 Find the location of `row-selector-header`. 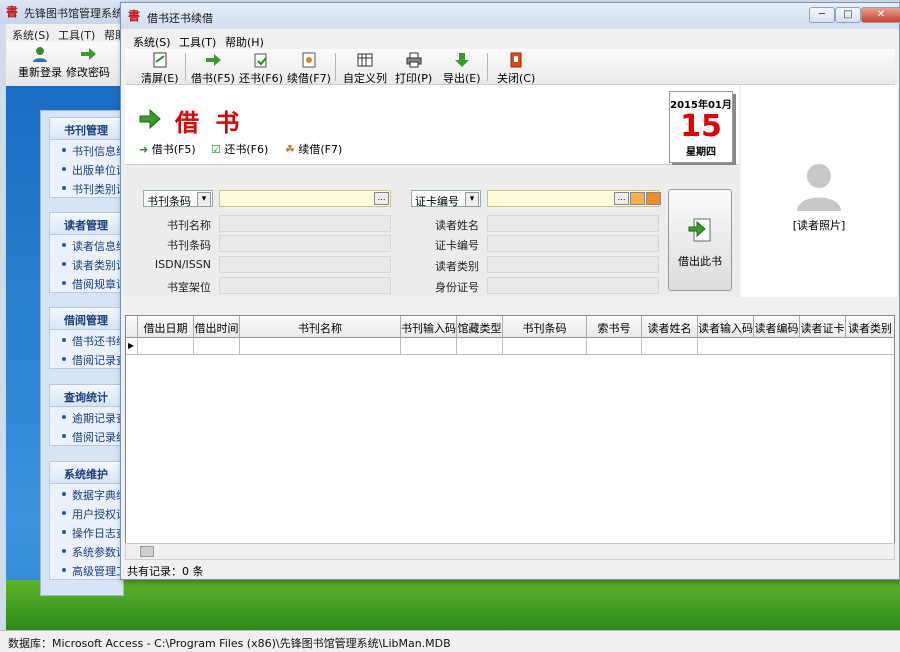

row-selector-header is located at coordinates (132, 327).